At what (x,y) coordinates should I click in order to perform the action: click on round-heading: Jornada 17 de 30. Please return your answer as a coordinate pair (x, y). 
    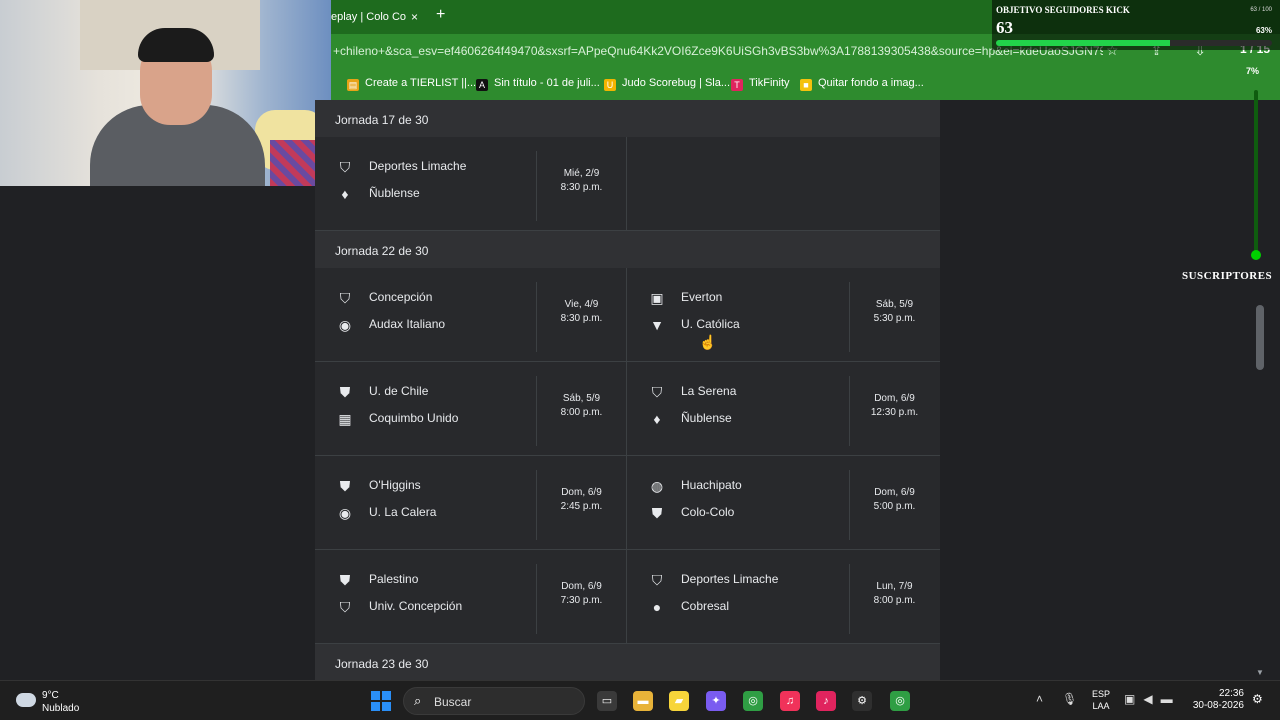
    Looking at the image, I should click on (627, 118).